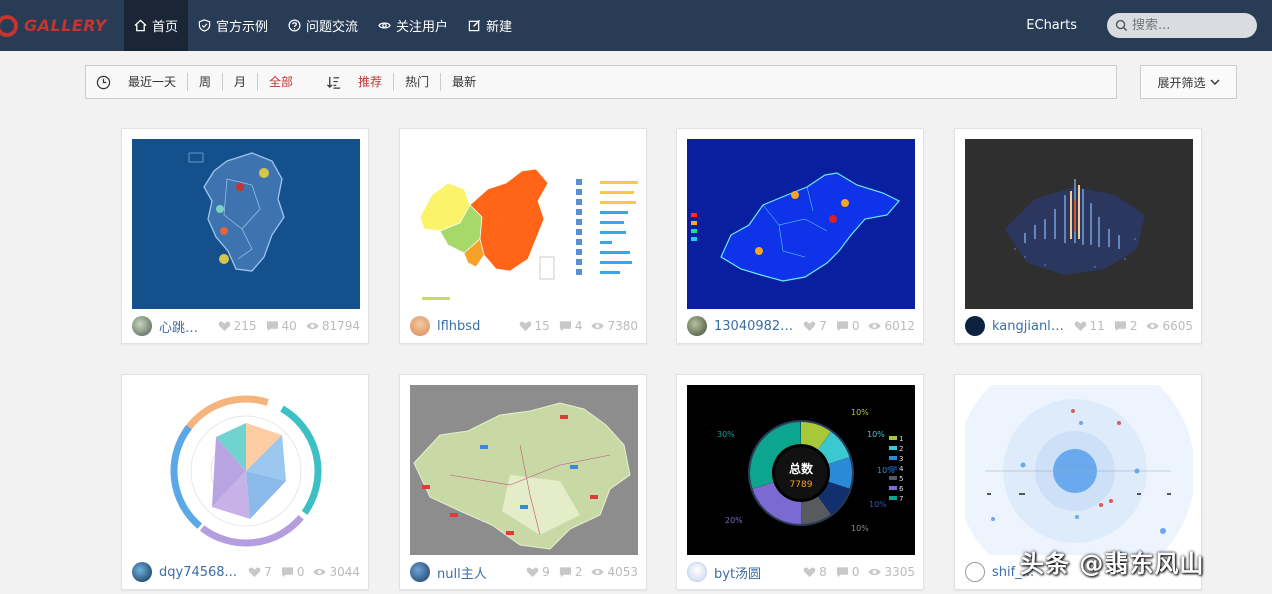 The image size is (1272, 594). I want to click on watermark-text: 头条 @翡东风山, so click(1112, 564).